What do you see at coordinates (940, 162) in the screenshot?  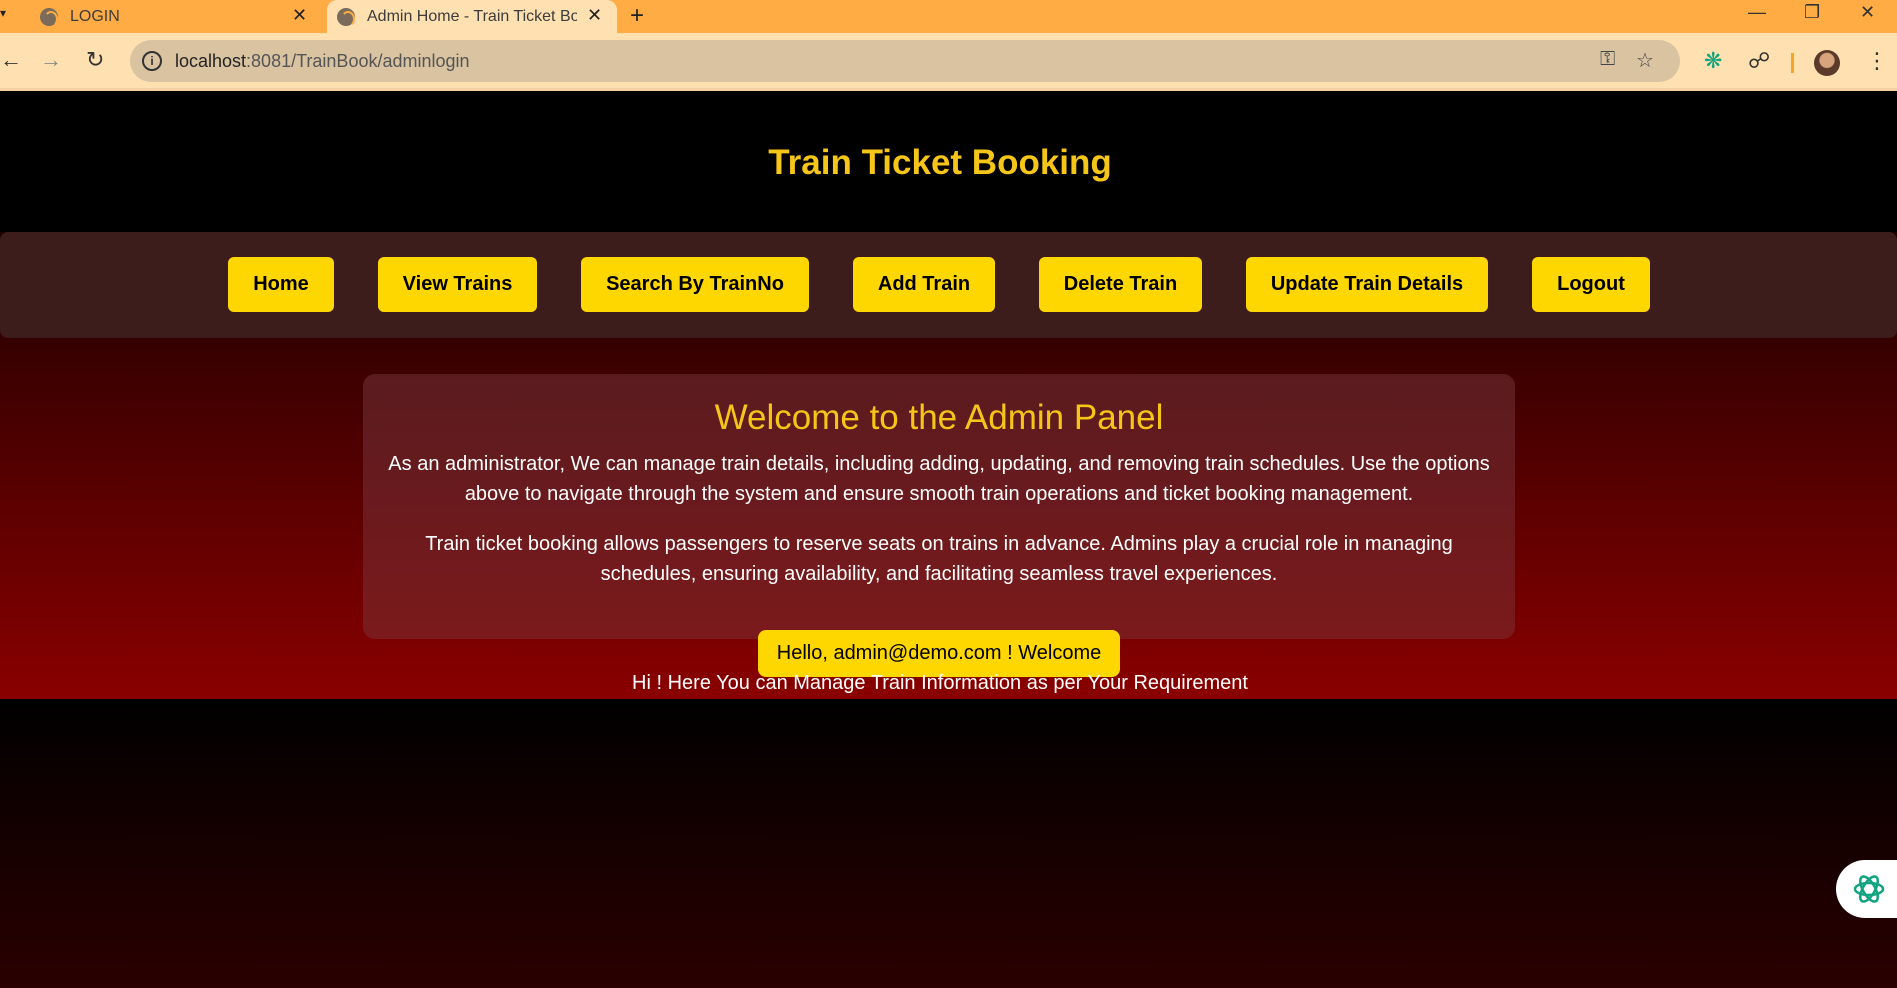 I see `site-title: Train Ticket Booking` at bounding box center [940, 162].